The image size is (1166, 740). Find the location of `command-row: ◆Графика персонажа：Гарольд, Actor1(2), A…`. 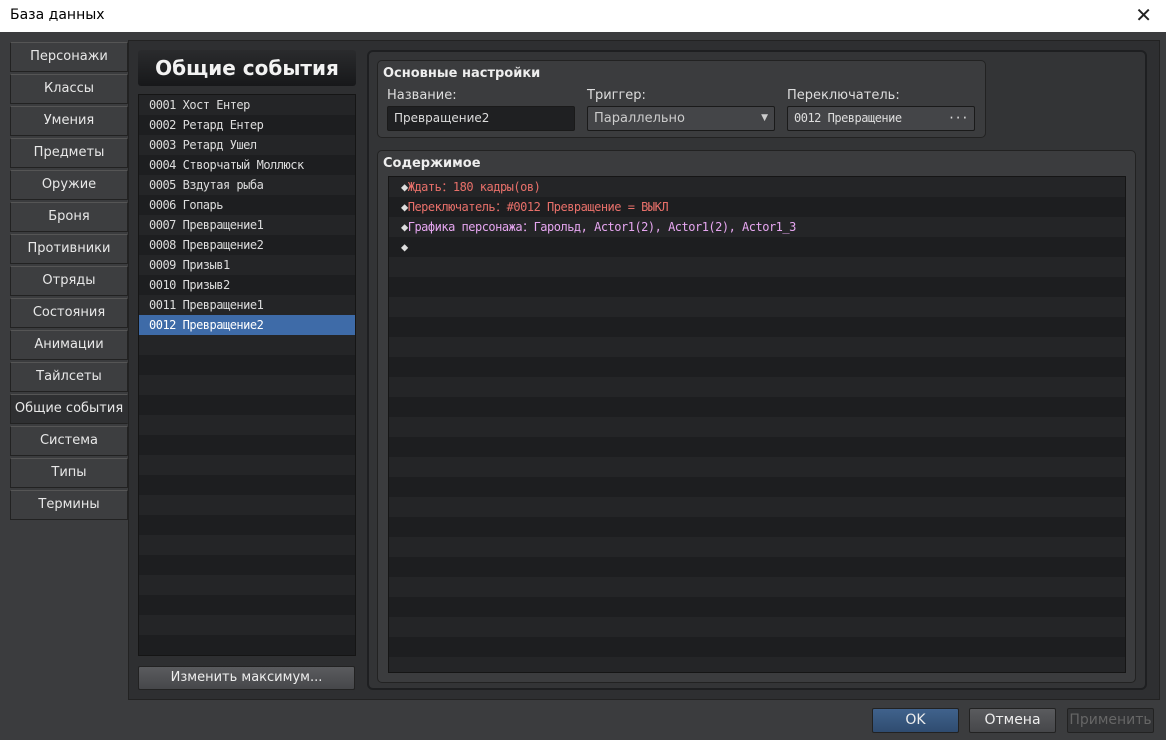

command-row: ◆Графика персонажа：Гарольд, Actor1(2), A… is located at coordinates (763, 227).